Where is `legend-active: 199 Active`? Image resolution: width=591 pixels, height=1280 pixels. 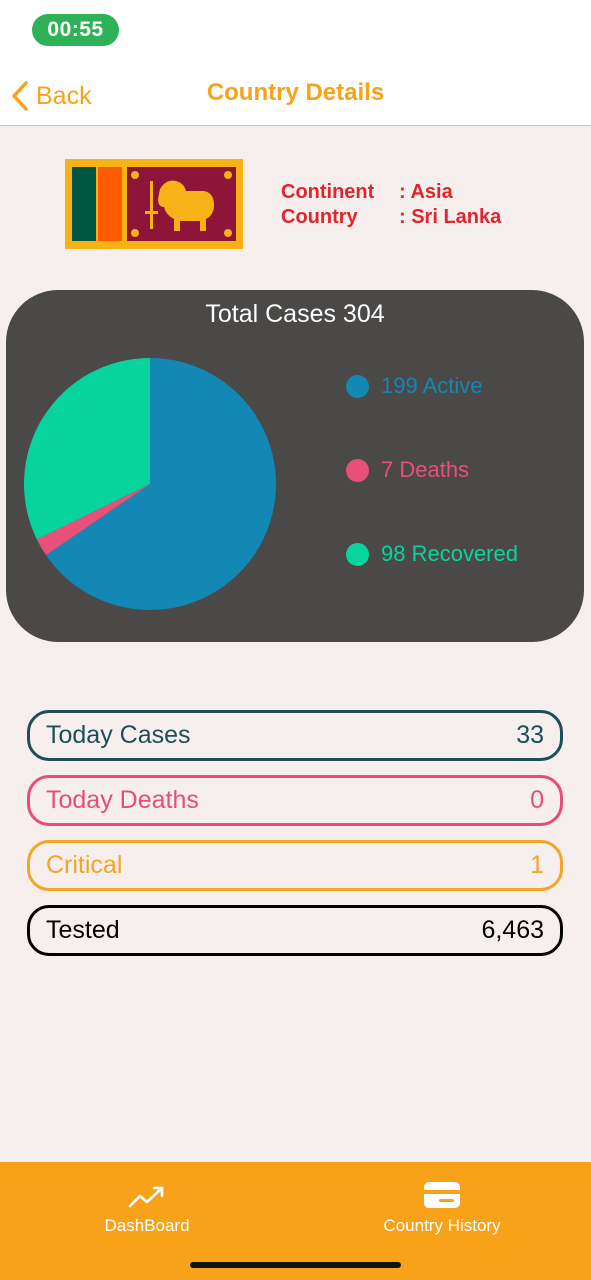
legend-active: 199 Active is located at coordinates (414, 386).